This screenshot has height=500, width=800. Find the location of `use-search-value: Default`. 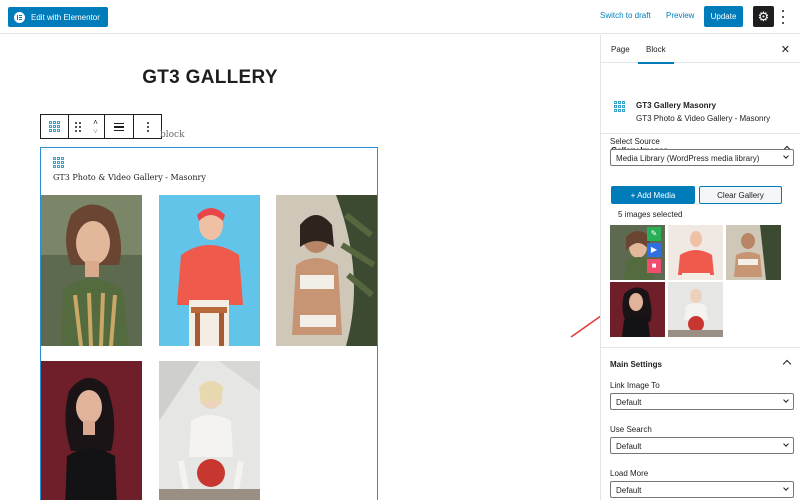

use-search-value: Default is located at coordinates (629, 446).